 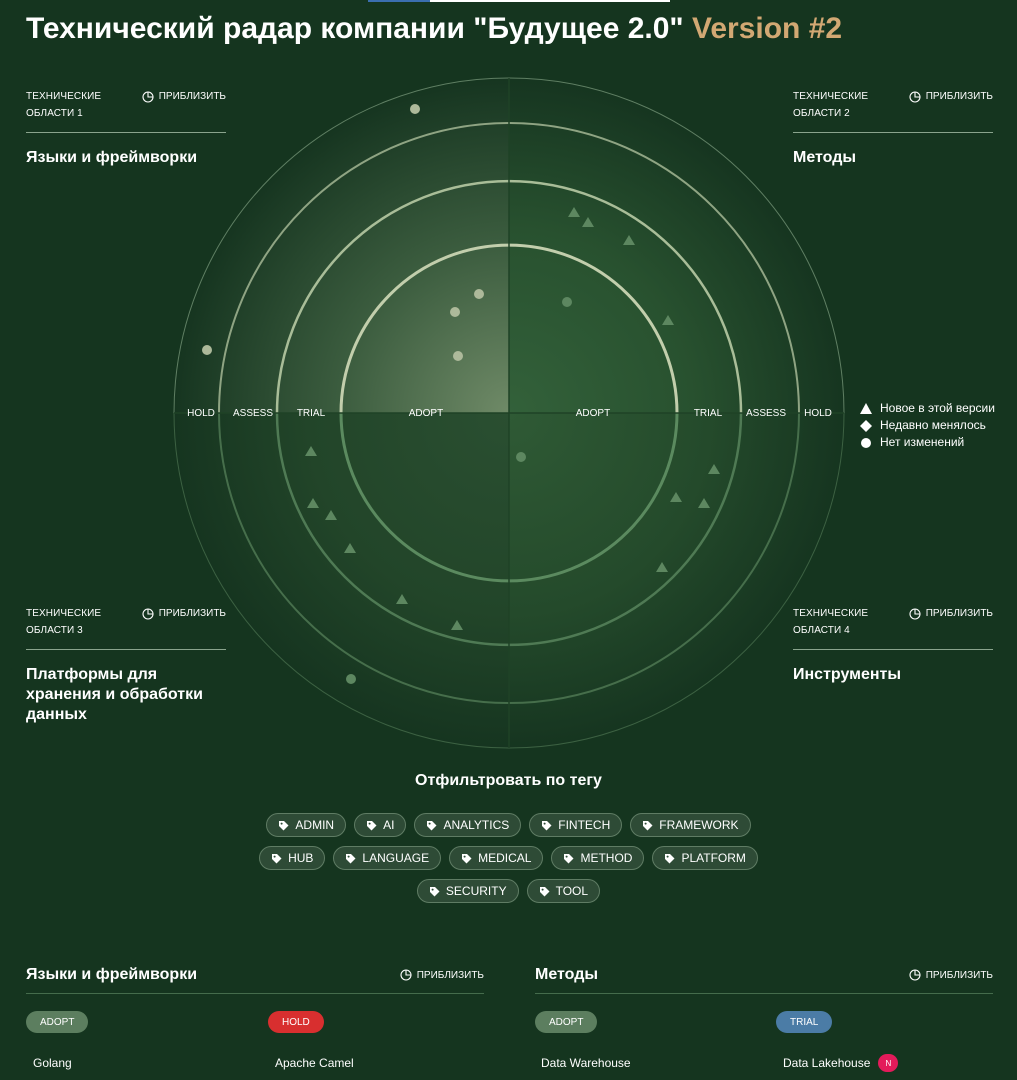 I want to click on tag-fintech: FINTECH, so click(x=576, y=825).